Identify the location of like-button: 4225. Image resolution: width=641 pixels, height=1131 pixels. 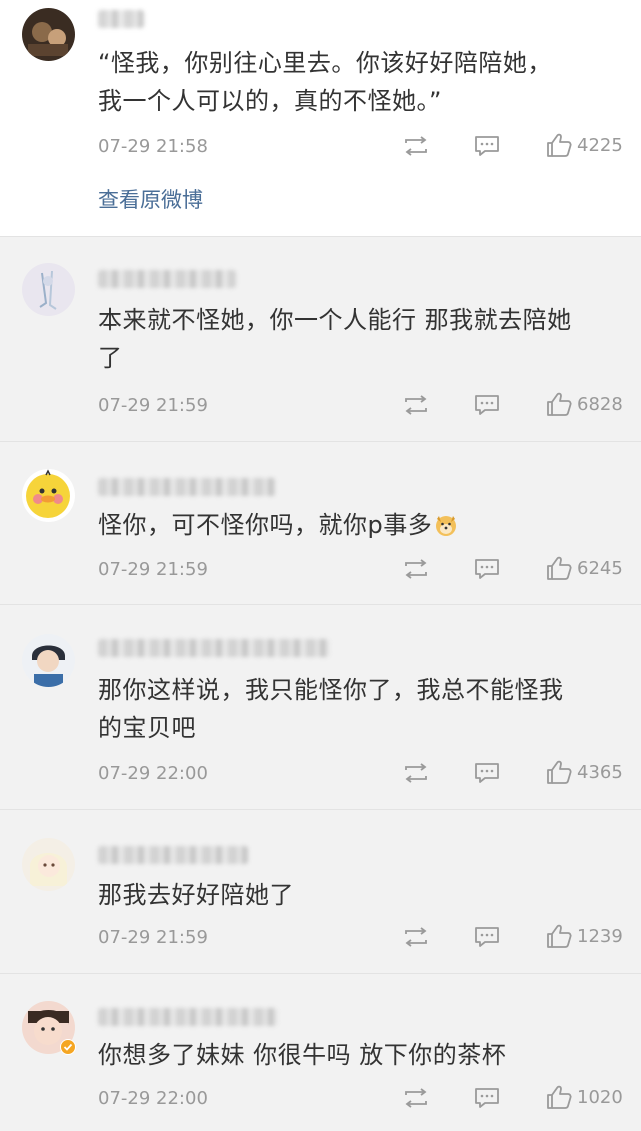
(584, 145).